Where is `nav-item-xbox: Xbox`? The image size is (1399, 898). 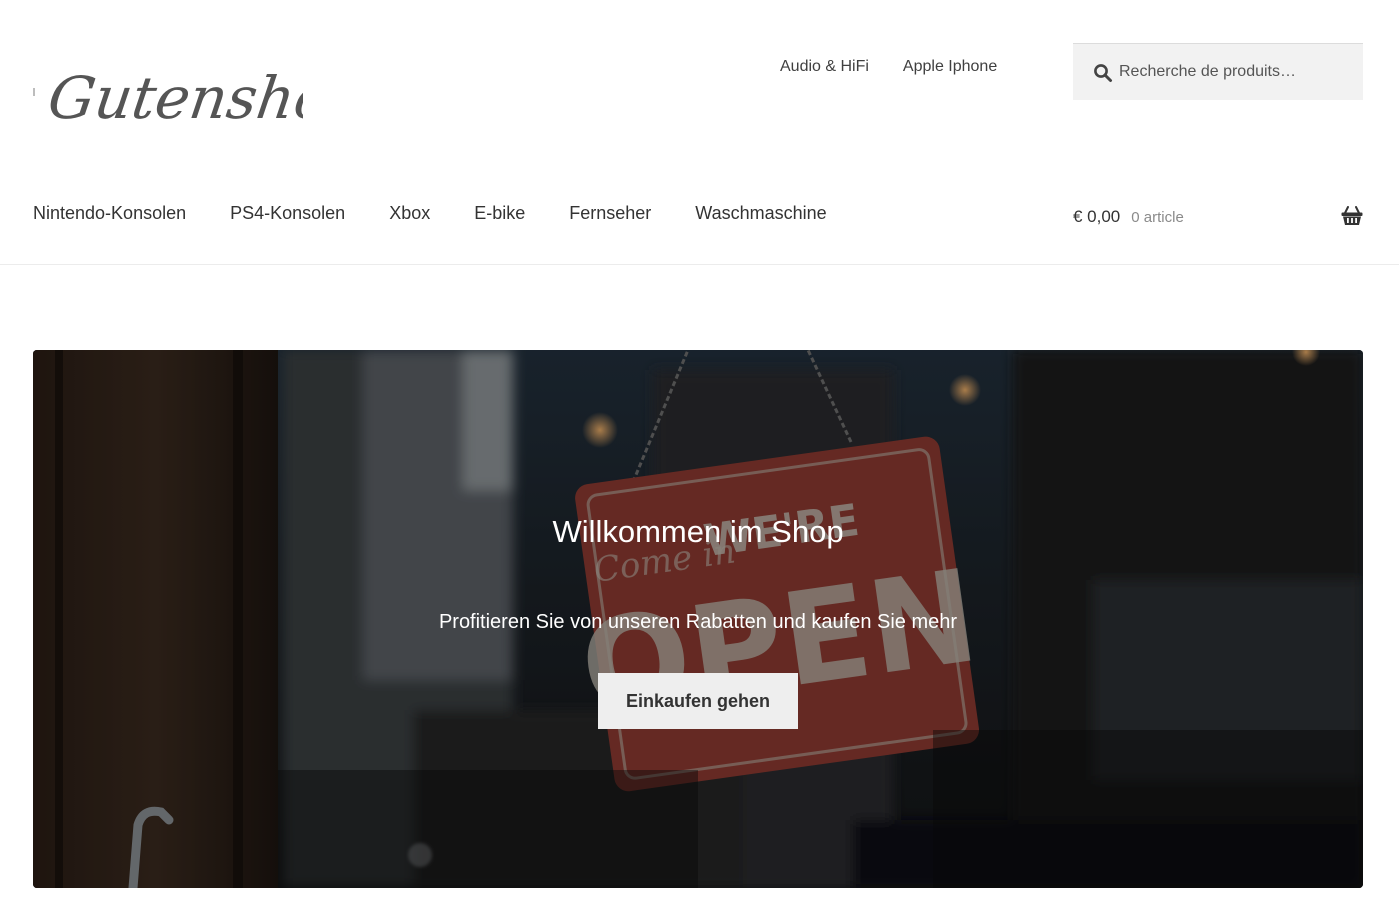 nav-item-xbox: Xbox is located at coordinates (409, 213).